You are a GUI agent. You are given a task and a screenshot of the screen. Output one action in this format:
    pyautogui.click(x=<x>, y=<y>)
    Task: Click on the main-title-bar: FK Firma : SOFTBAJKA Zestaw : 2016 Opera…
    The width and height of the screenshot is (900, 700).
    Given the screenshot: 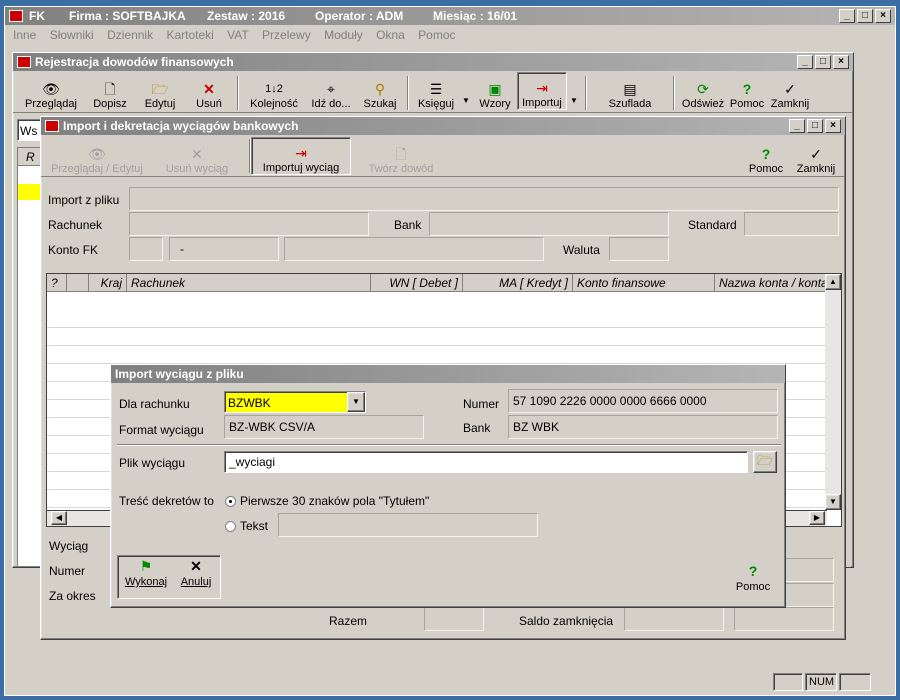 What is the action you would take?
    pyautogui.click(x=450, y=16)
    